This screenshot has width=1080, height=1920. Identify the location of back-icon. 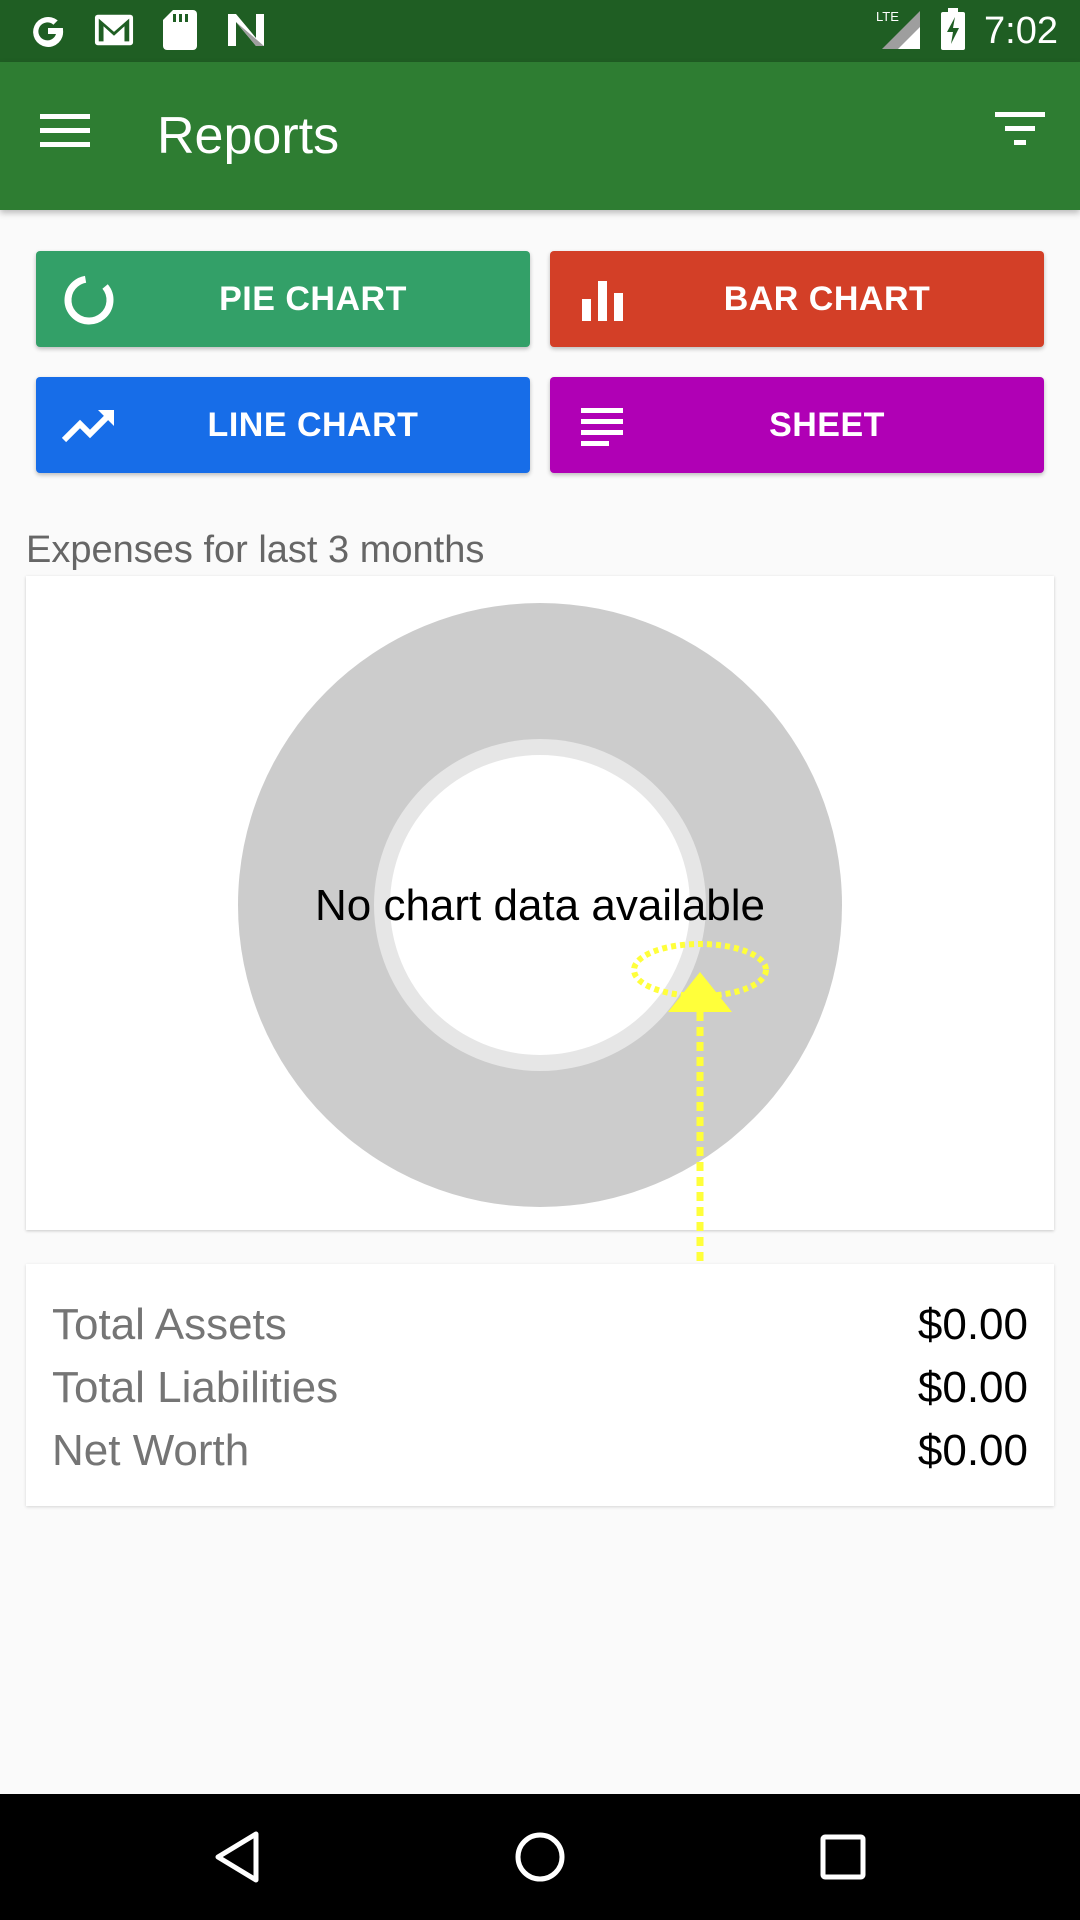
(237, 1857).